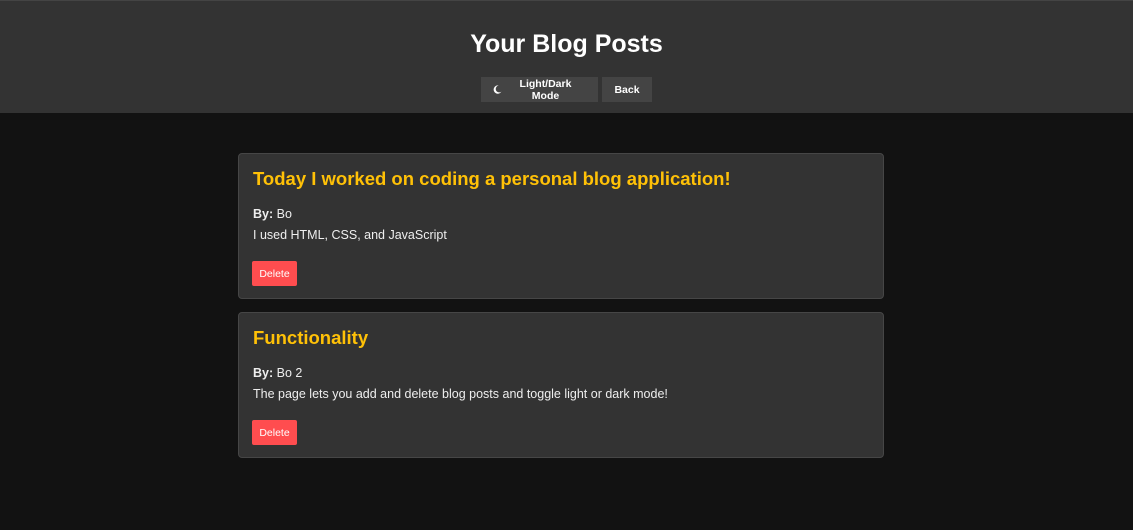 Image resolution: width=1133 pixels, height=530 pixels. What do you see at coordinates (289, 373) in the screenshot?
I see `post-author: Bo 2` at bounding box center [289, 373].